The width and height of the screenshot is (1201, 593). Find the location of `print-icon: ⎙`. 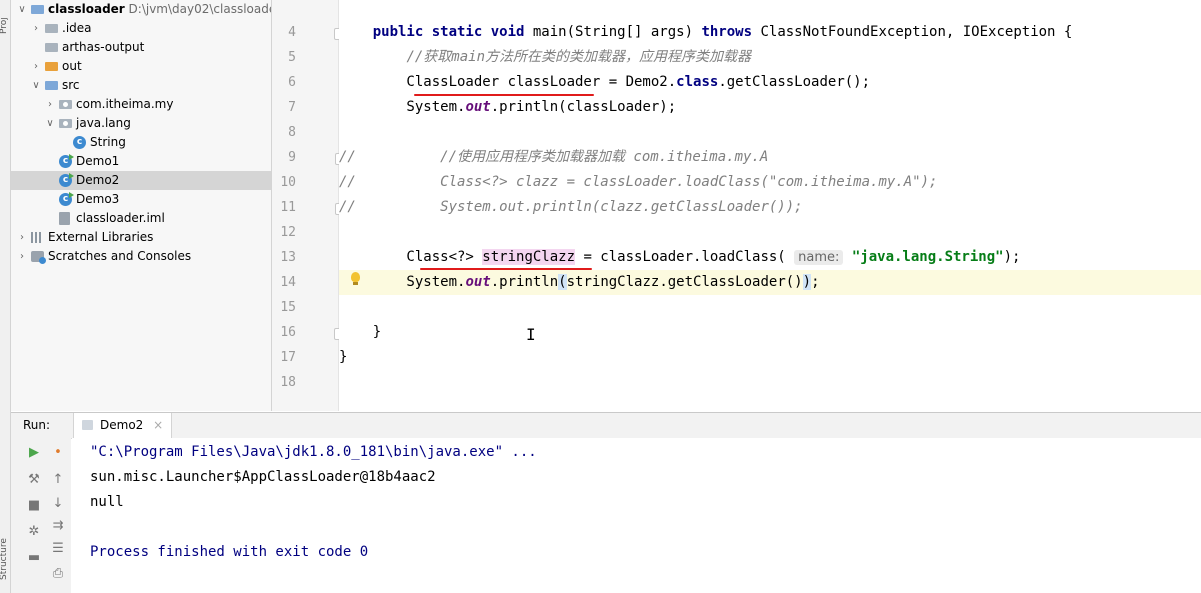

print-icon: ⎙ is located at coordinates (58, 574).